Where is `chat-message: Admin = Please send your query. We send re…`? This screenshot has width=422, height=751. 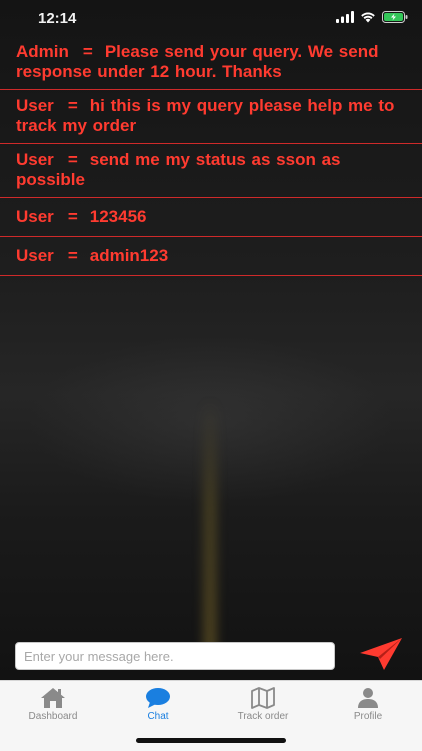
chat-message: Admin = Please send your query. We send re… is located at coordinates (211, 63).